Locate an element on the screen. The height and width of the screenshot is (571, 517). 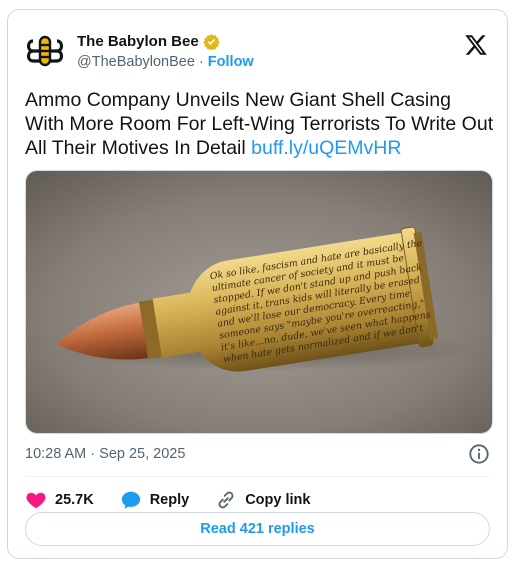
follow-button: Follow is located at coordinates (231, 62).